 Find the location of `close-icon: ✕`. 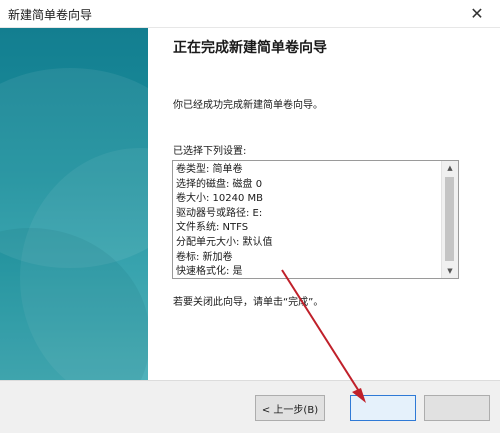

close-icon: ✕ is located at coordinates (477, 13).